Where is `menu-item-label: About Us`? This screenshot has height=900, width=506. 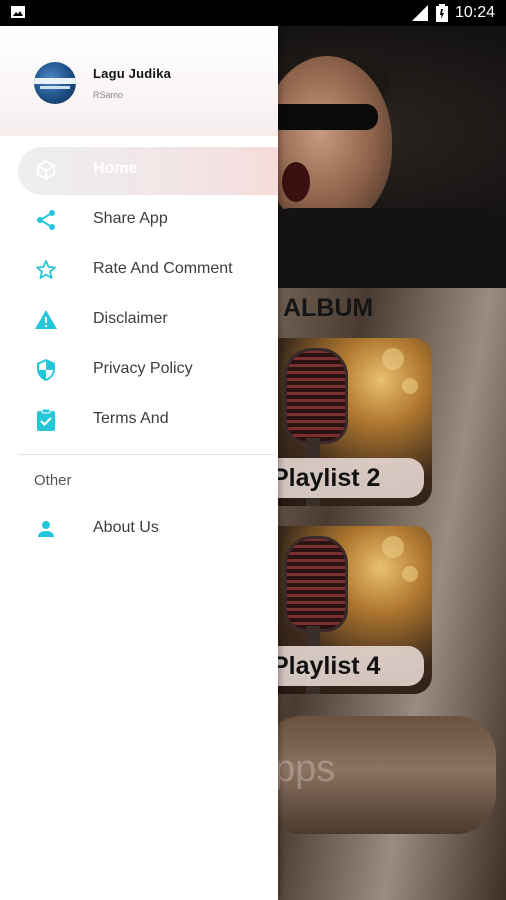
menu-item-label: About Us is located at coordinates (126, 527).